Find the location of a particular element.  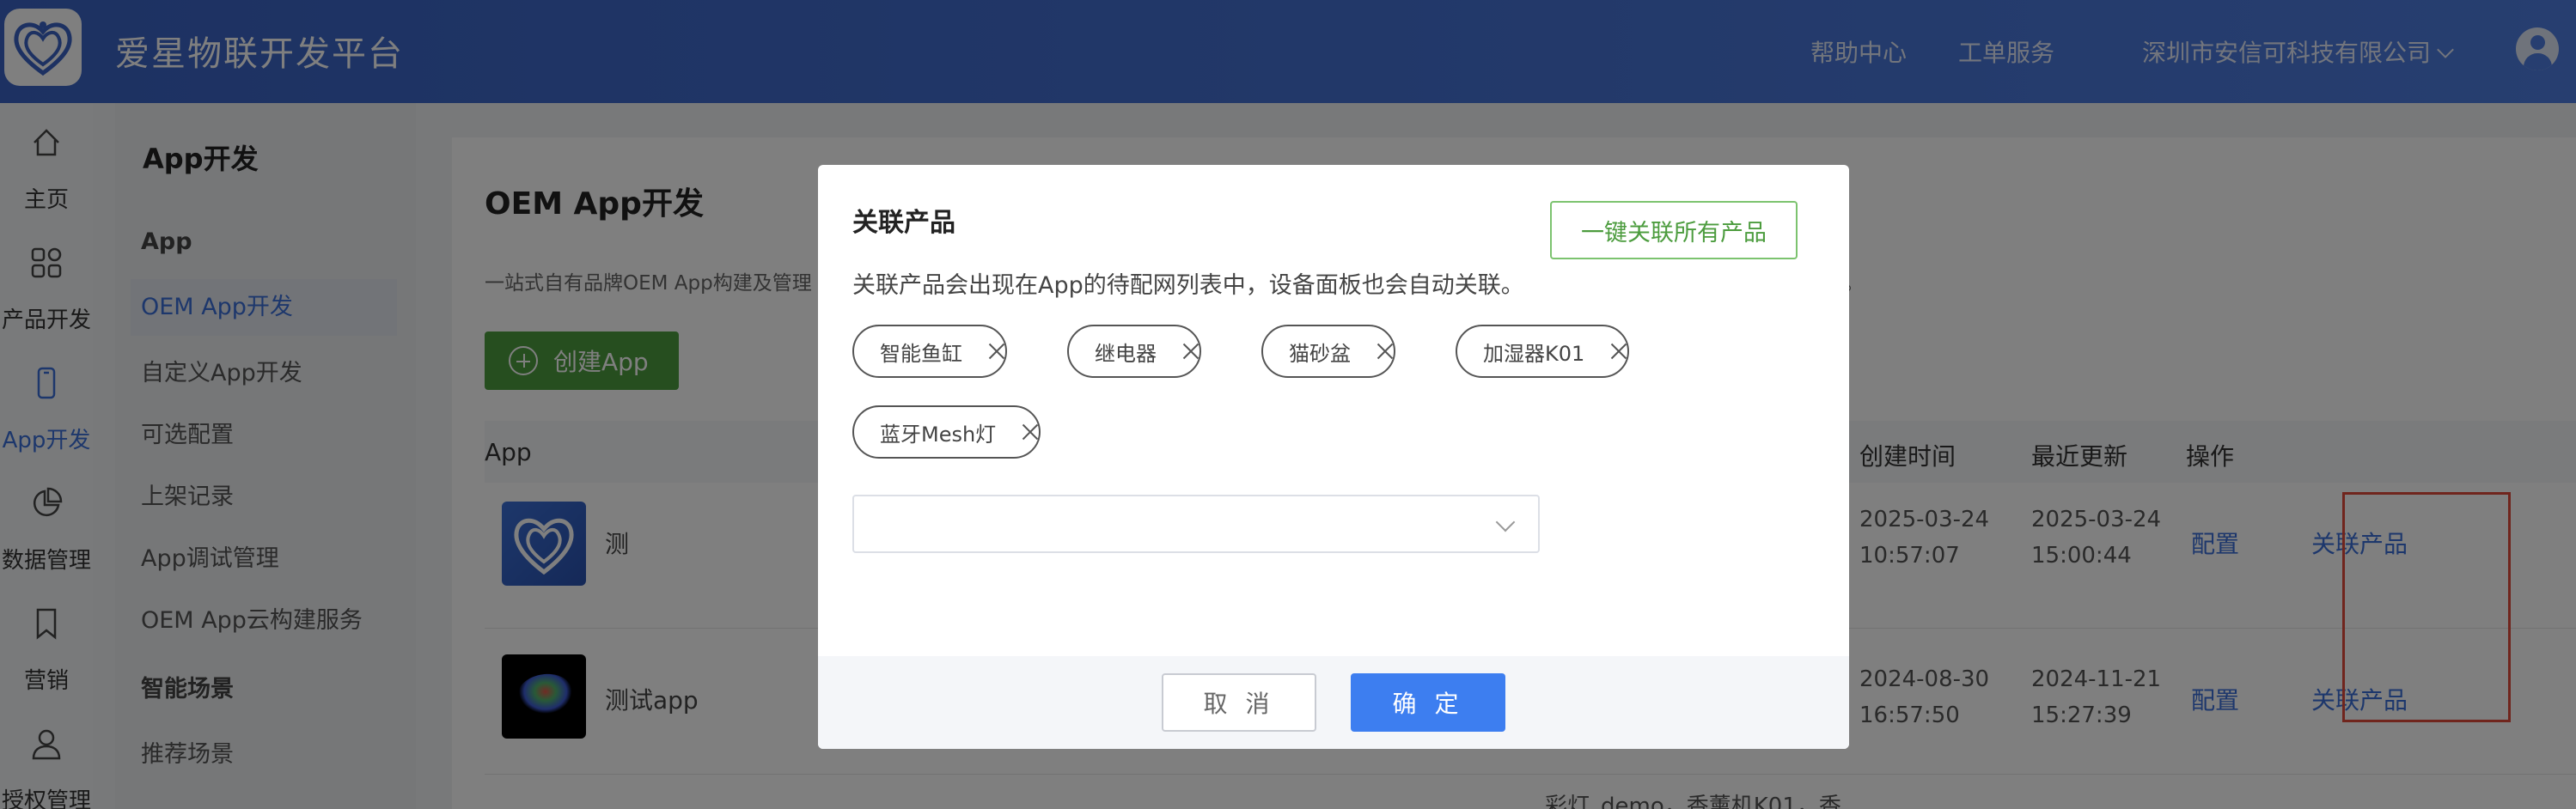

tag-label: 猫砂盆 is located at coordinates (1320, 353).